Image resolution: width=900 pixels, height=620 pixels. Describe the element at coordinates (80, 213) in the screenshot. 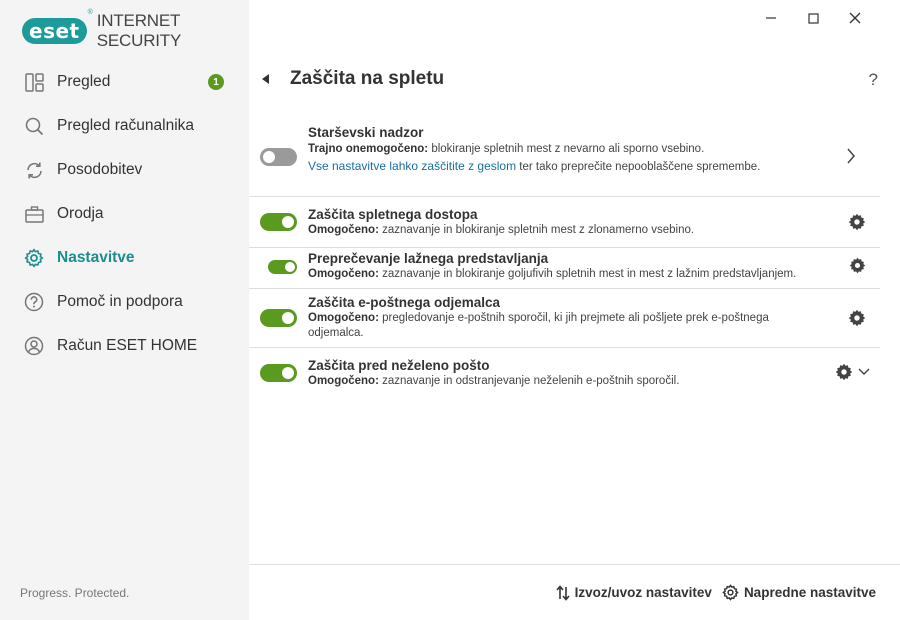

I see `sidebar-item-label: Orodja` at that location.